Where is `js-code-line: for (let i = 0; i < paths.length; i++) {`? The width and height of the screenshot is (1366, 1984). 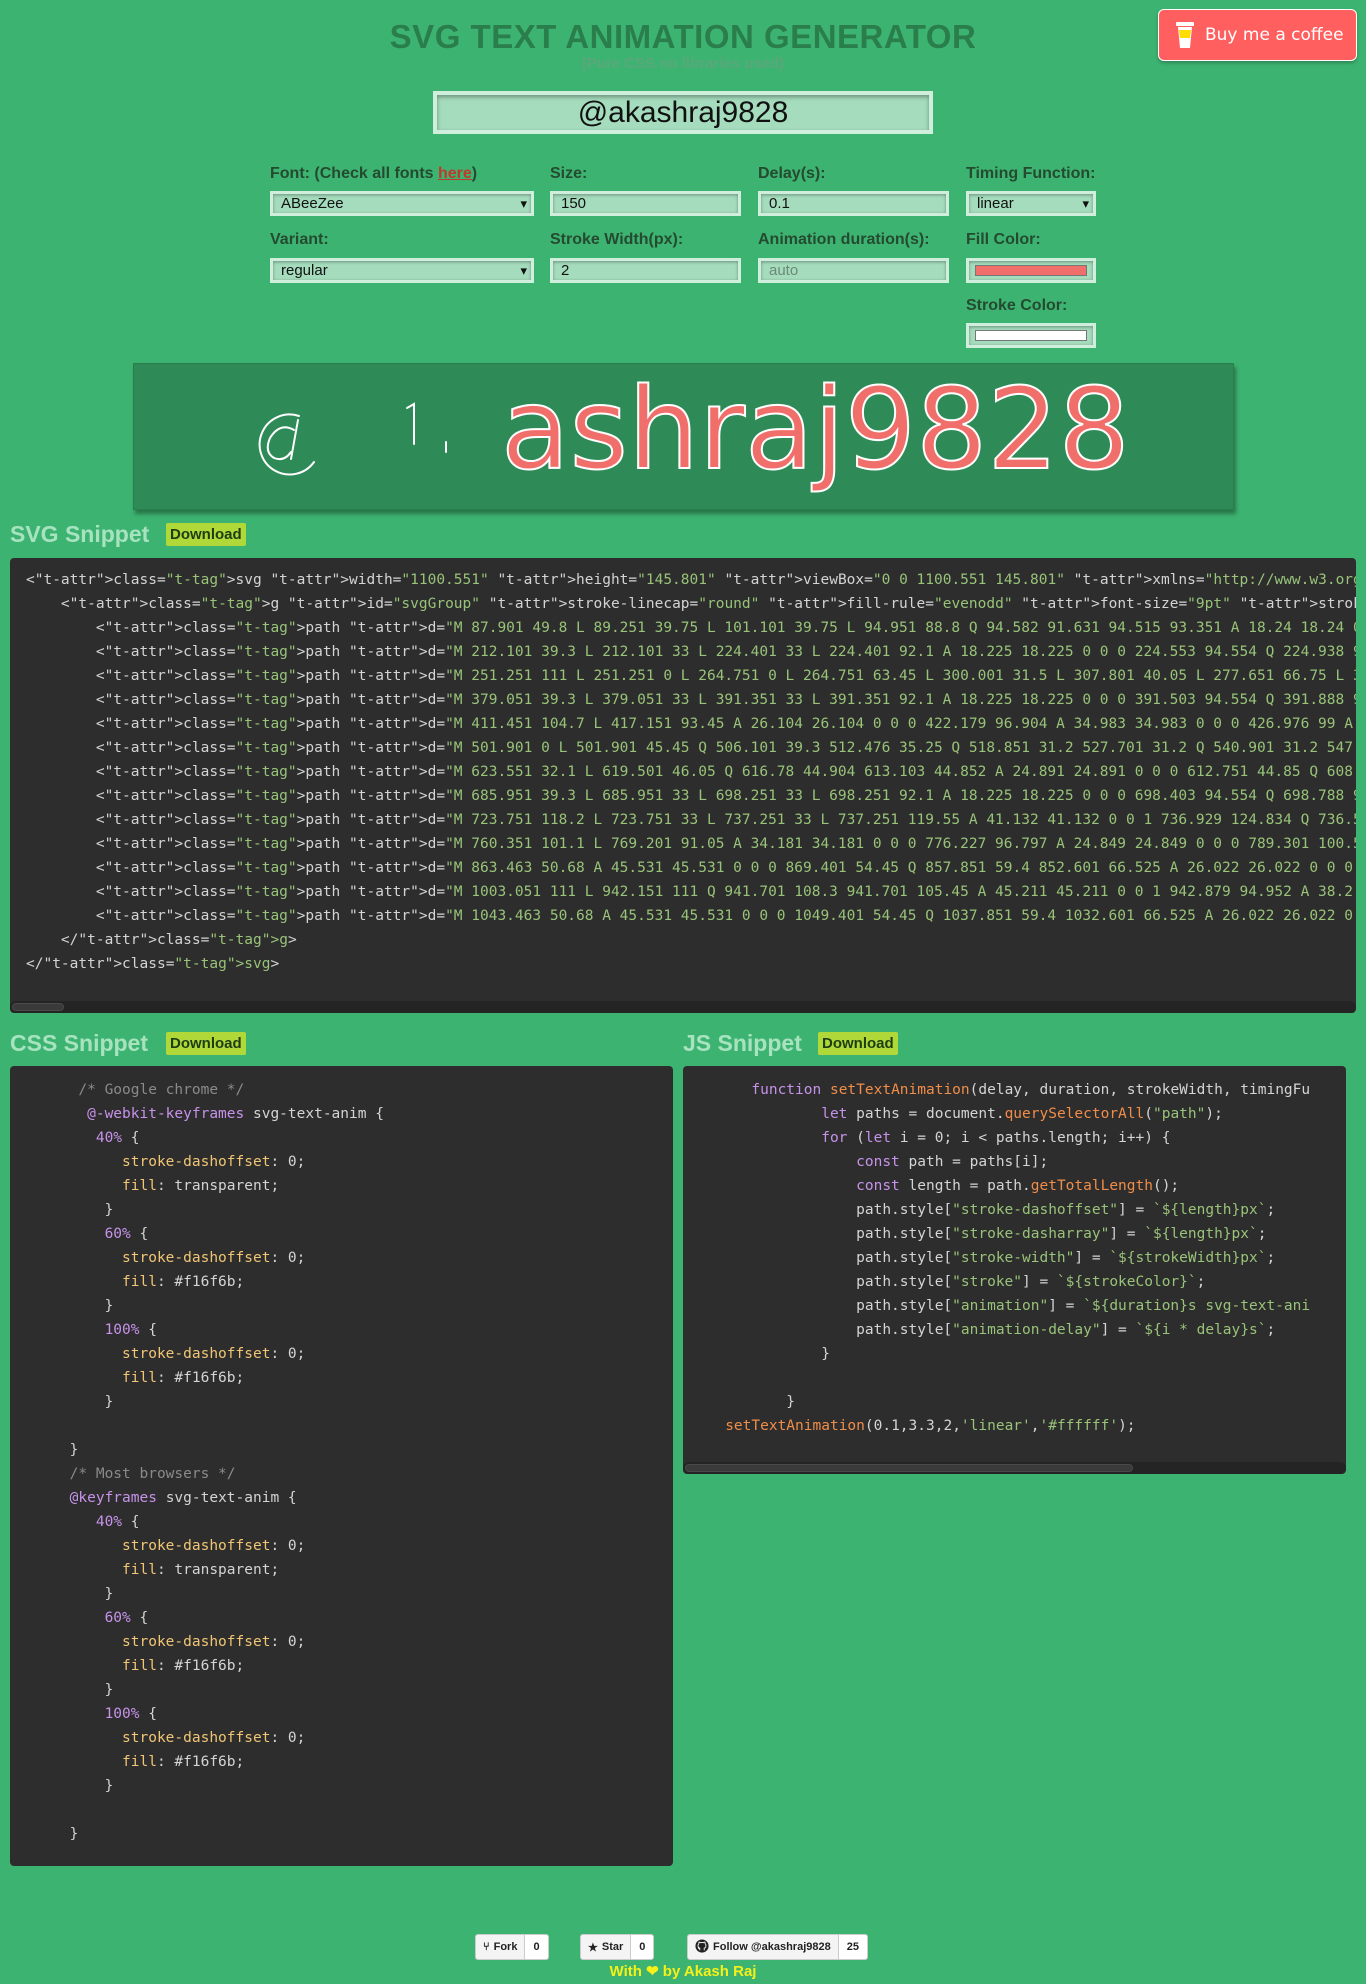 js-code-line: for (let i = 0; i < paths.length; i++) { is located at coordinates (996, 1138).